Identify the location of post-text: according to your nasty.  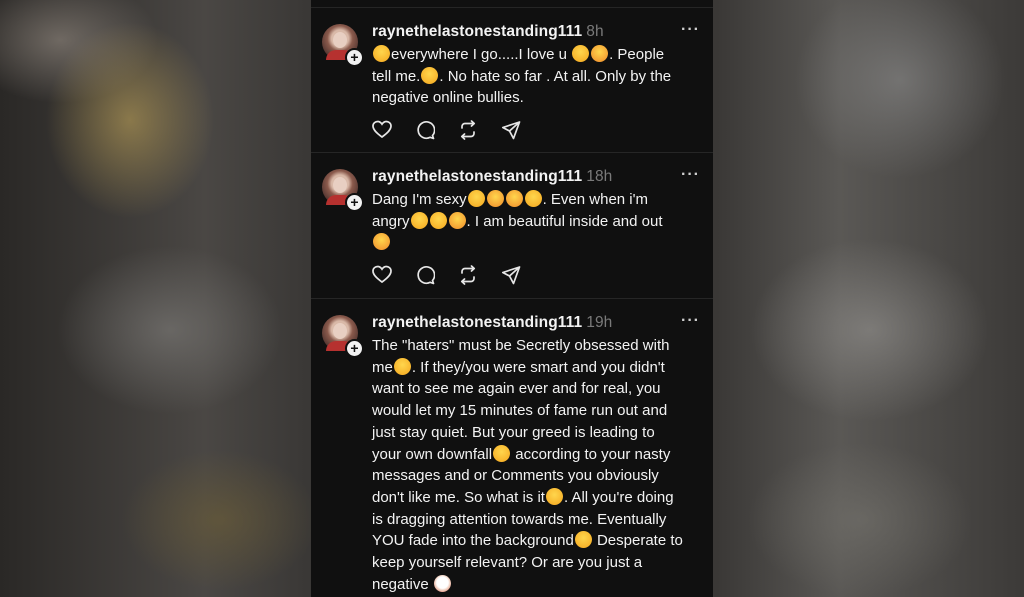
(591, 454).